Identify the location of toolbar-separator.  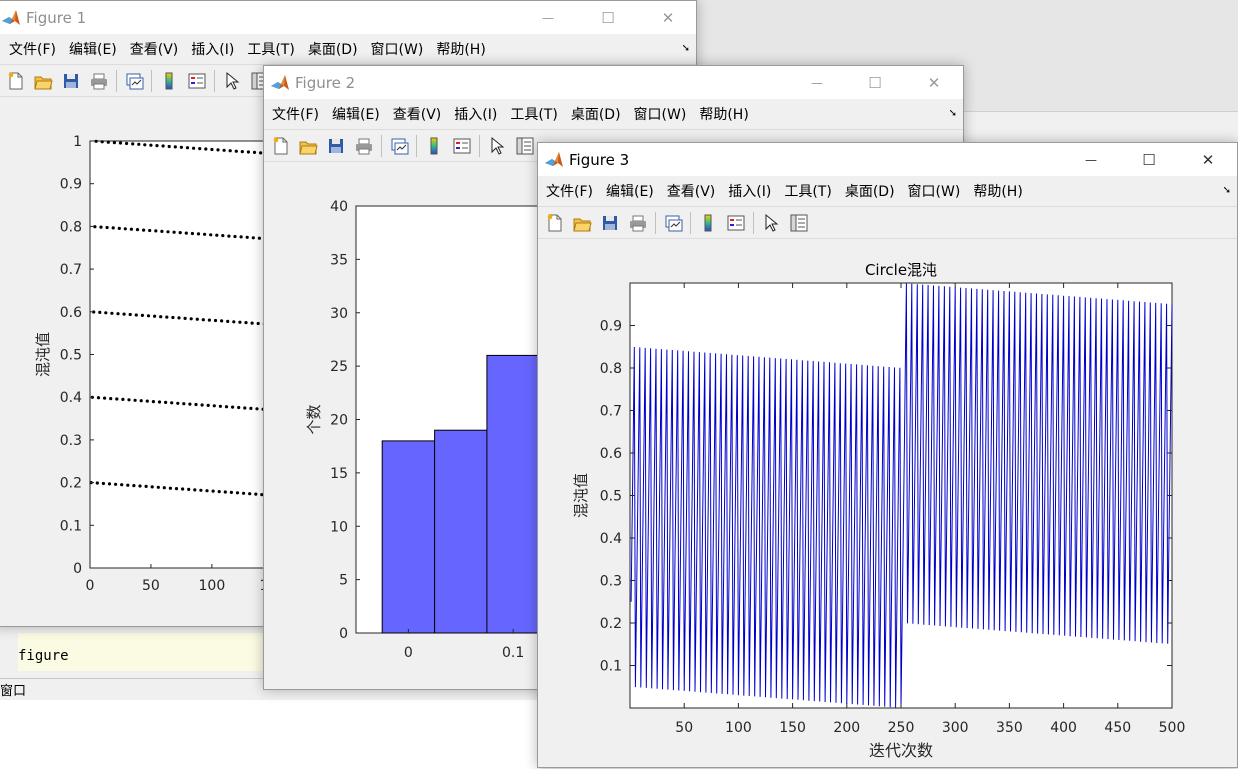
(753, 222).